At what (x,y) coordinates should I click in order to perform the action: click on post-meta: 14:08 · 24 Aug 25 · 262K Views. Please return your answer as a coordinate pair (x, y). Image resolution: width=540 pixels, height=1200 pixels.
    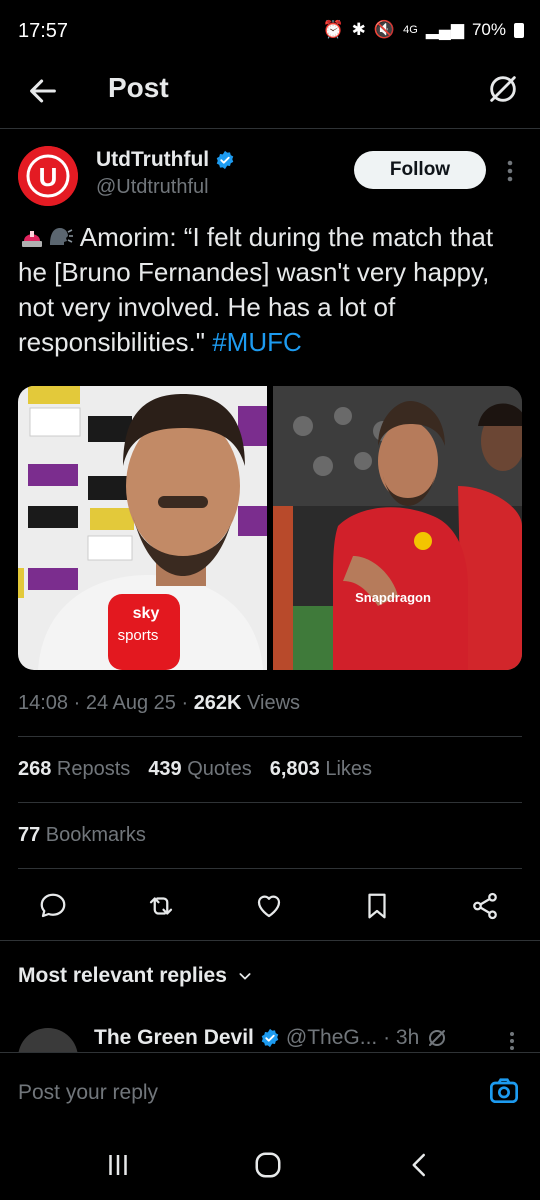
    Looking at the image, I should click on (159, 703).